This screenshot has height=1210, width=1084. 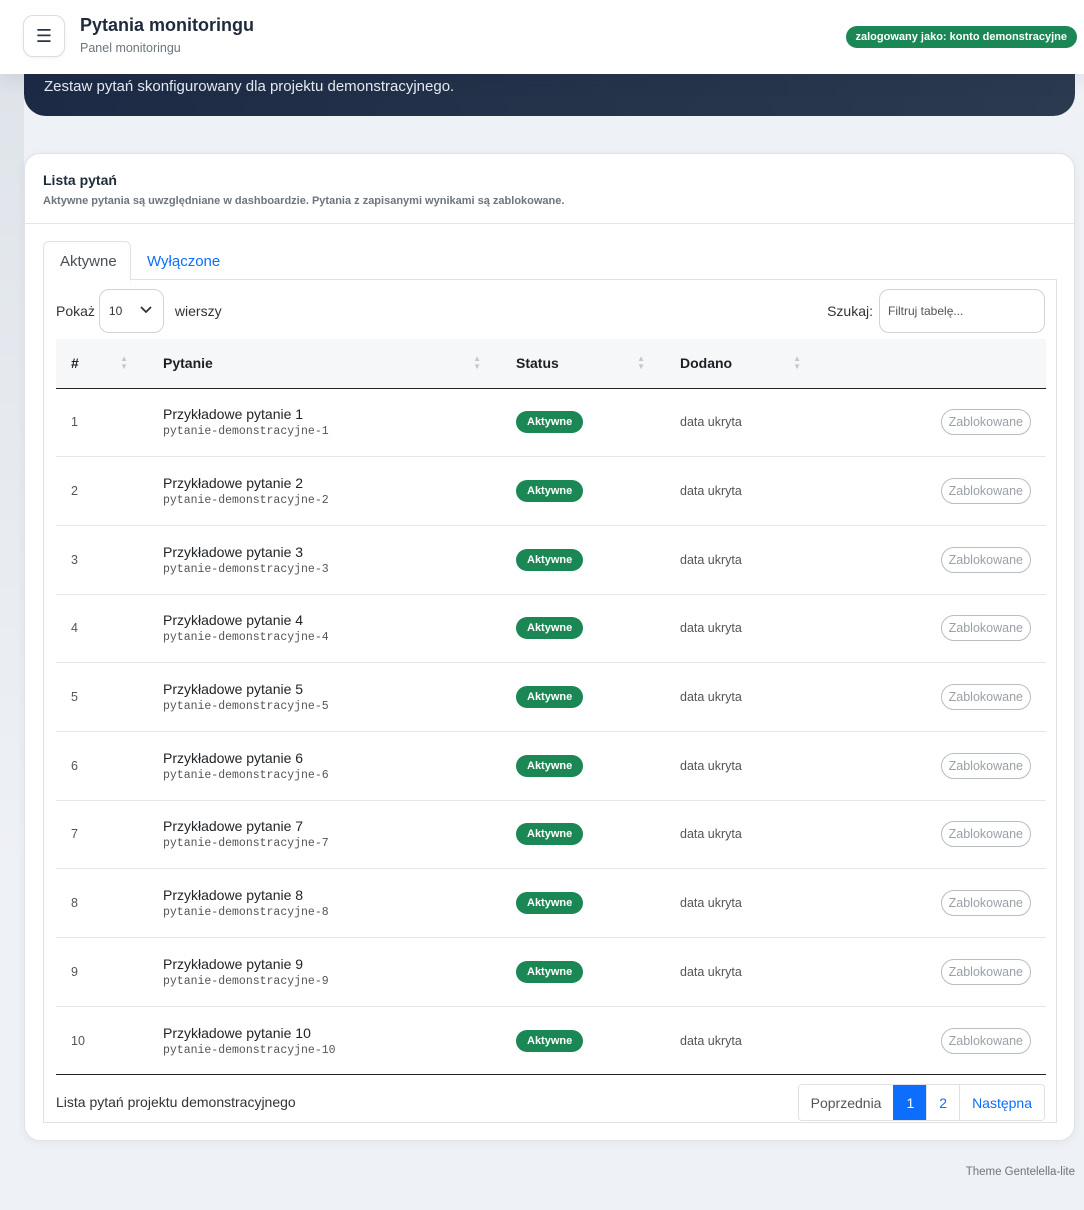 I want to click on page-subtitle: Panel monitoringu, so click(x=130, y=48).